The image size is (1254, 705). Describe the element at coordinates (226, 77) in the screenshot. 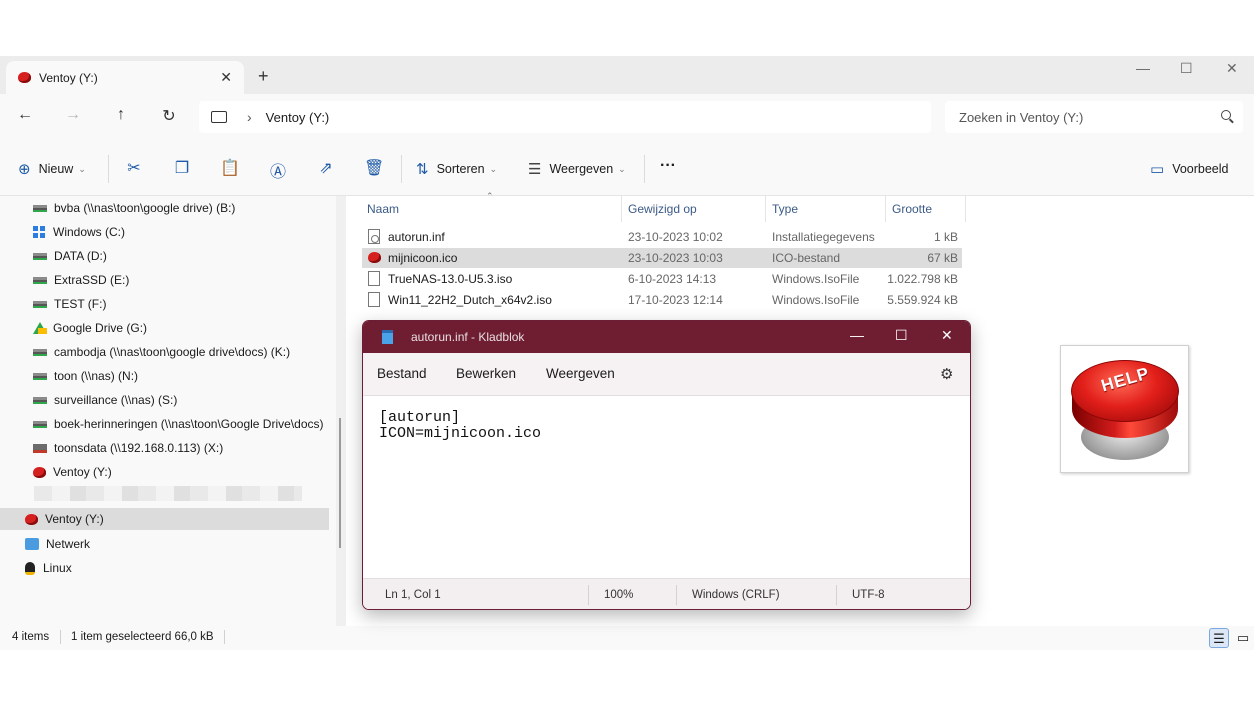

I see `tab-close-icon: ✕` at that location.